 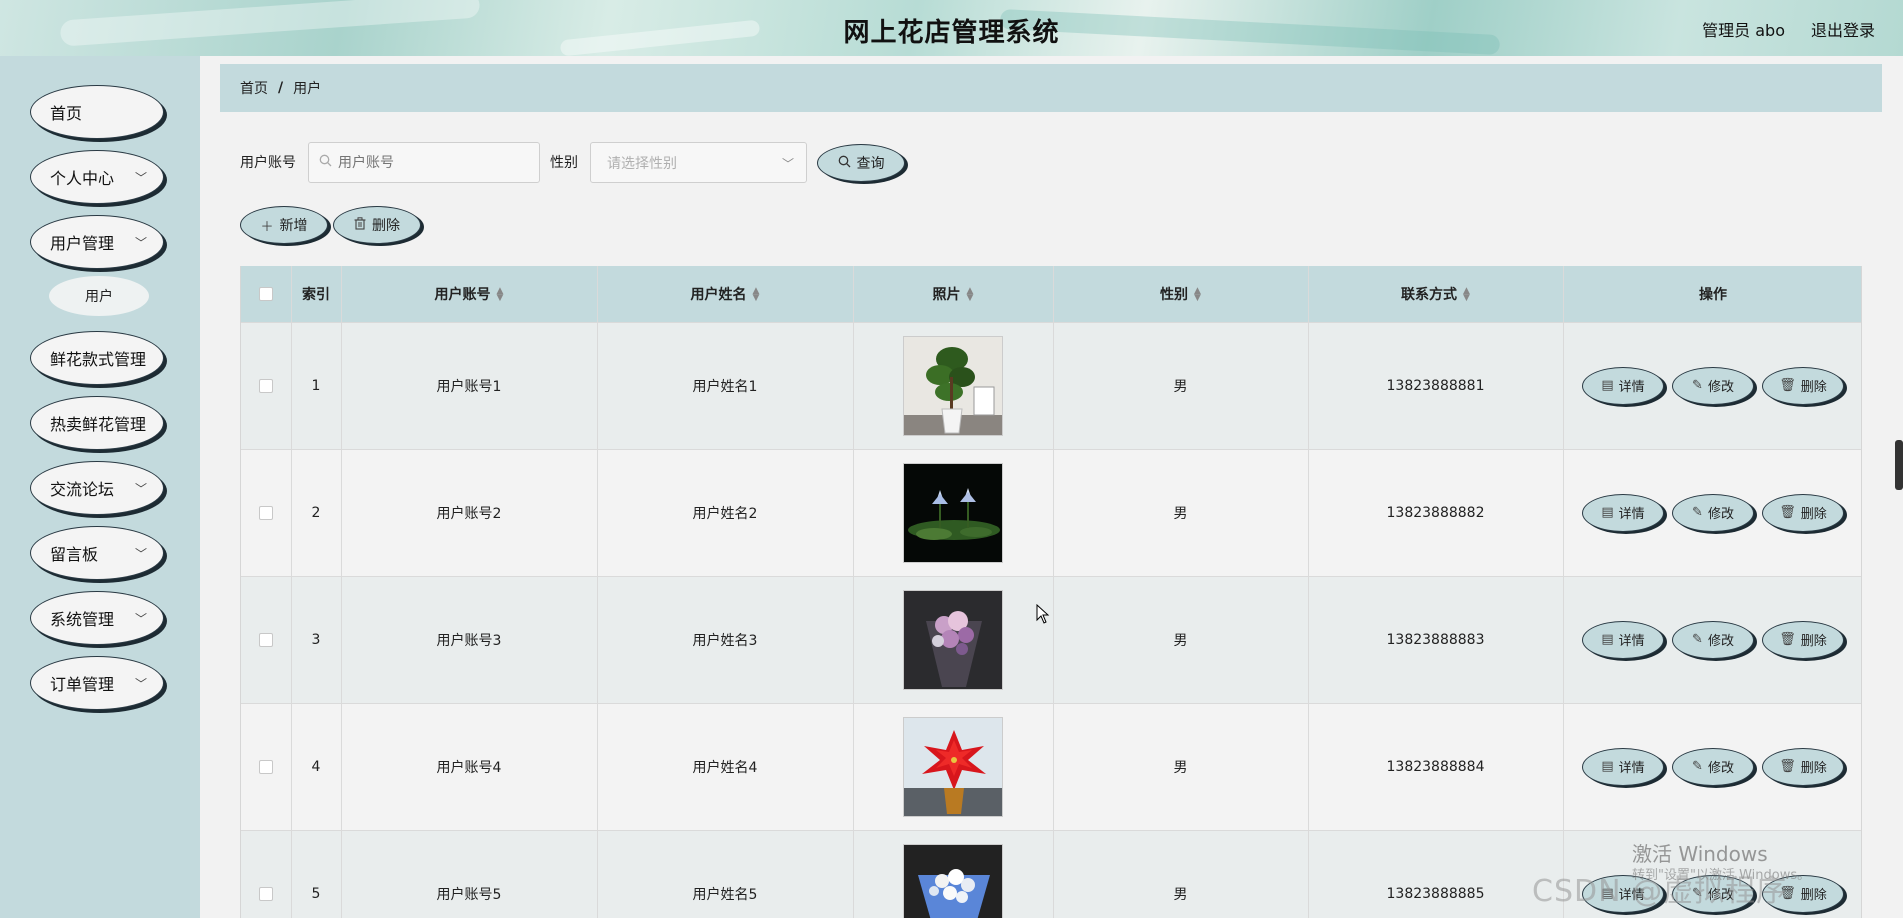 I want to click on sidebar-item-label: 系统管理, so click(x=82, y=619).